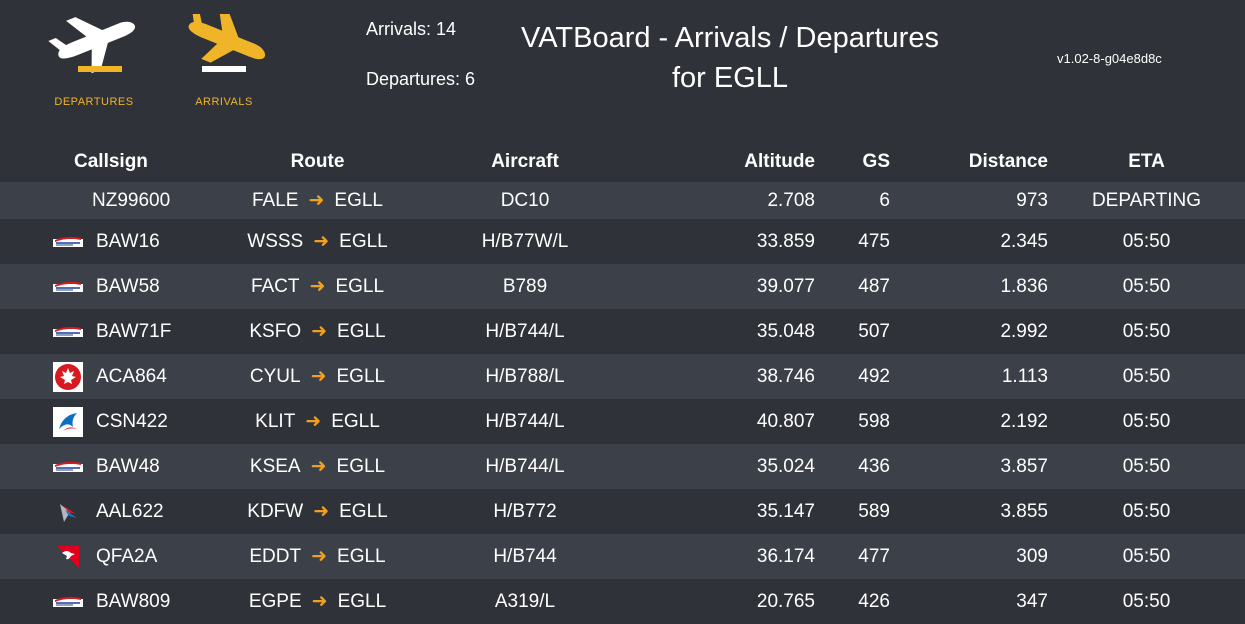 The height and width of the screenshot is (624, 1245). Describe the element at coordinates (275, 601) in the screenshot. I see `origin: EGPE` at that location.